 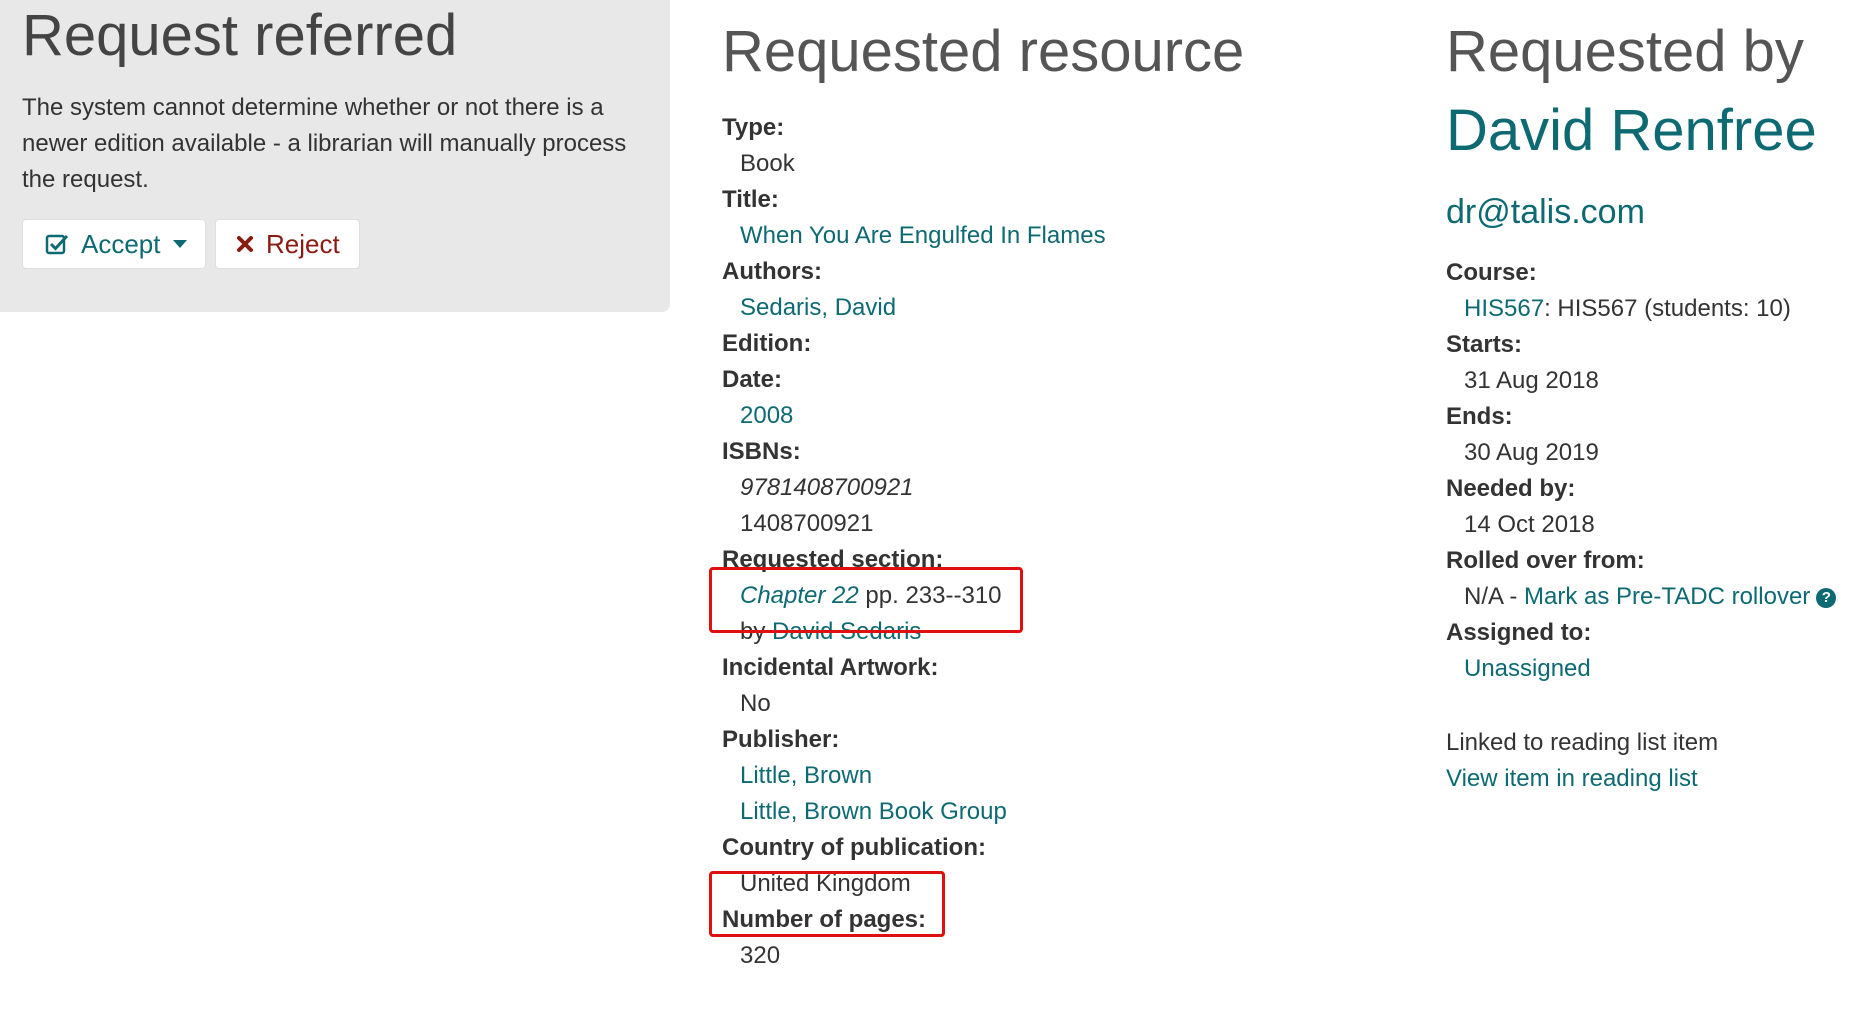 What do you see at coordinates (833, 559) in the screenshot?
I see `requested-section-label: Requested section:` at bounding box center [833, 559].